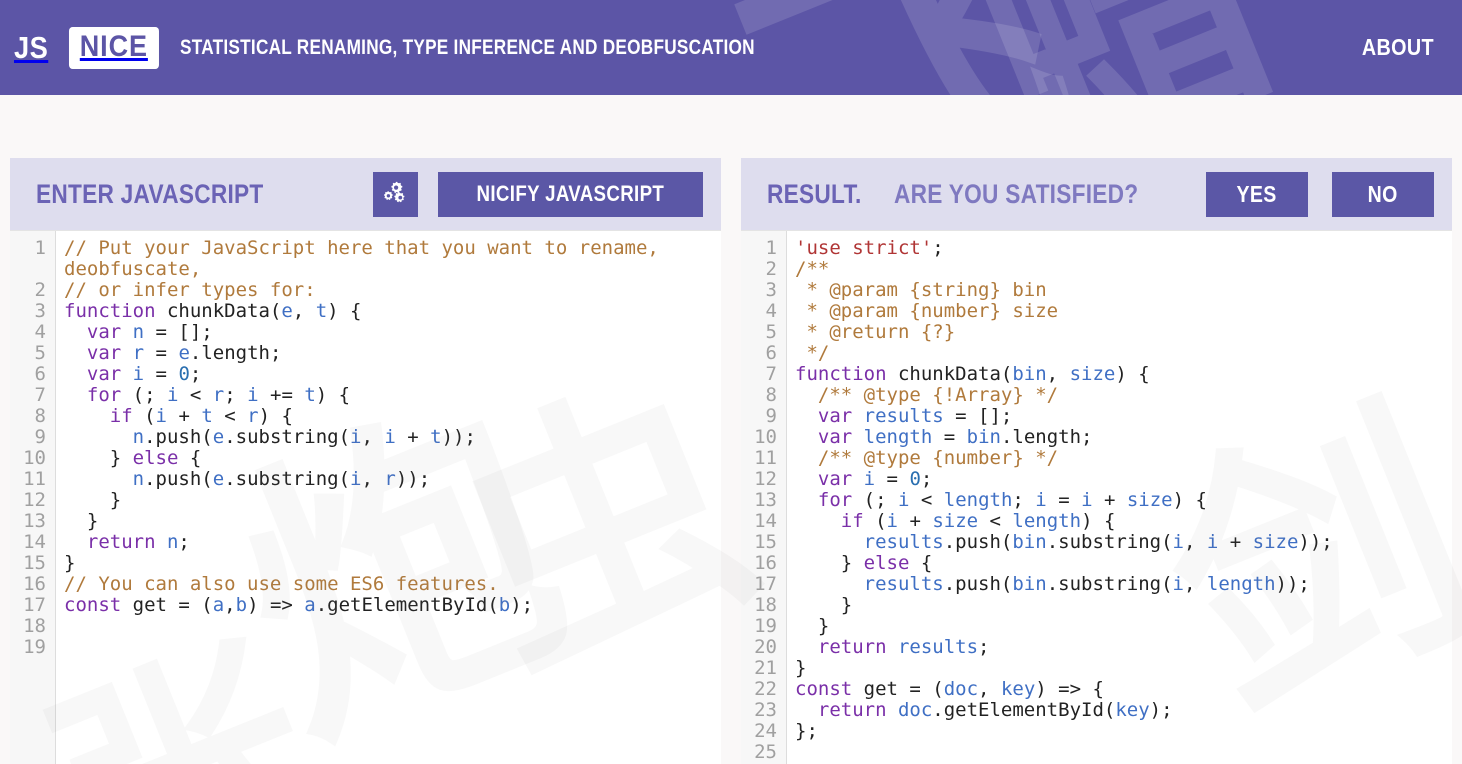  Describe the element at coordinates (281, 584) in the screenshot. I see `code-token: // You can also use some ES6 features.` at that location.